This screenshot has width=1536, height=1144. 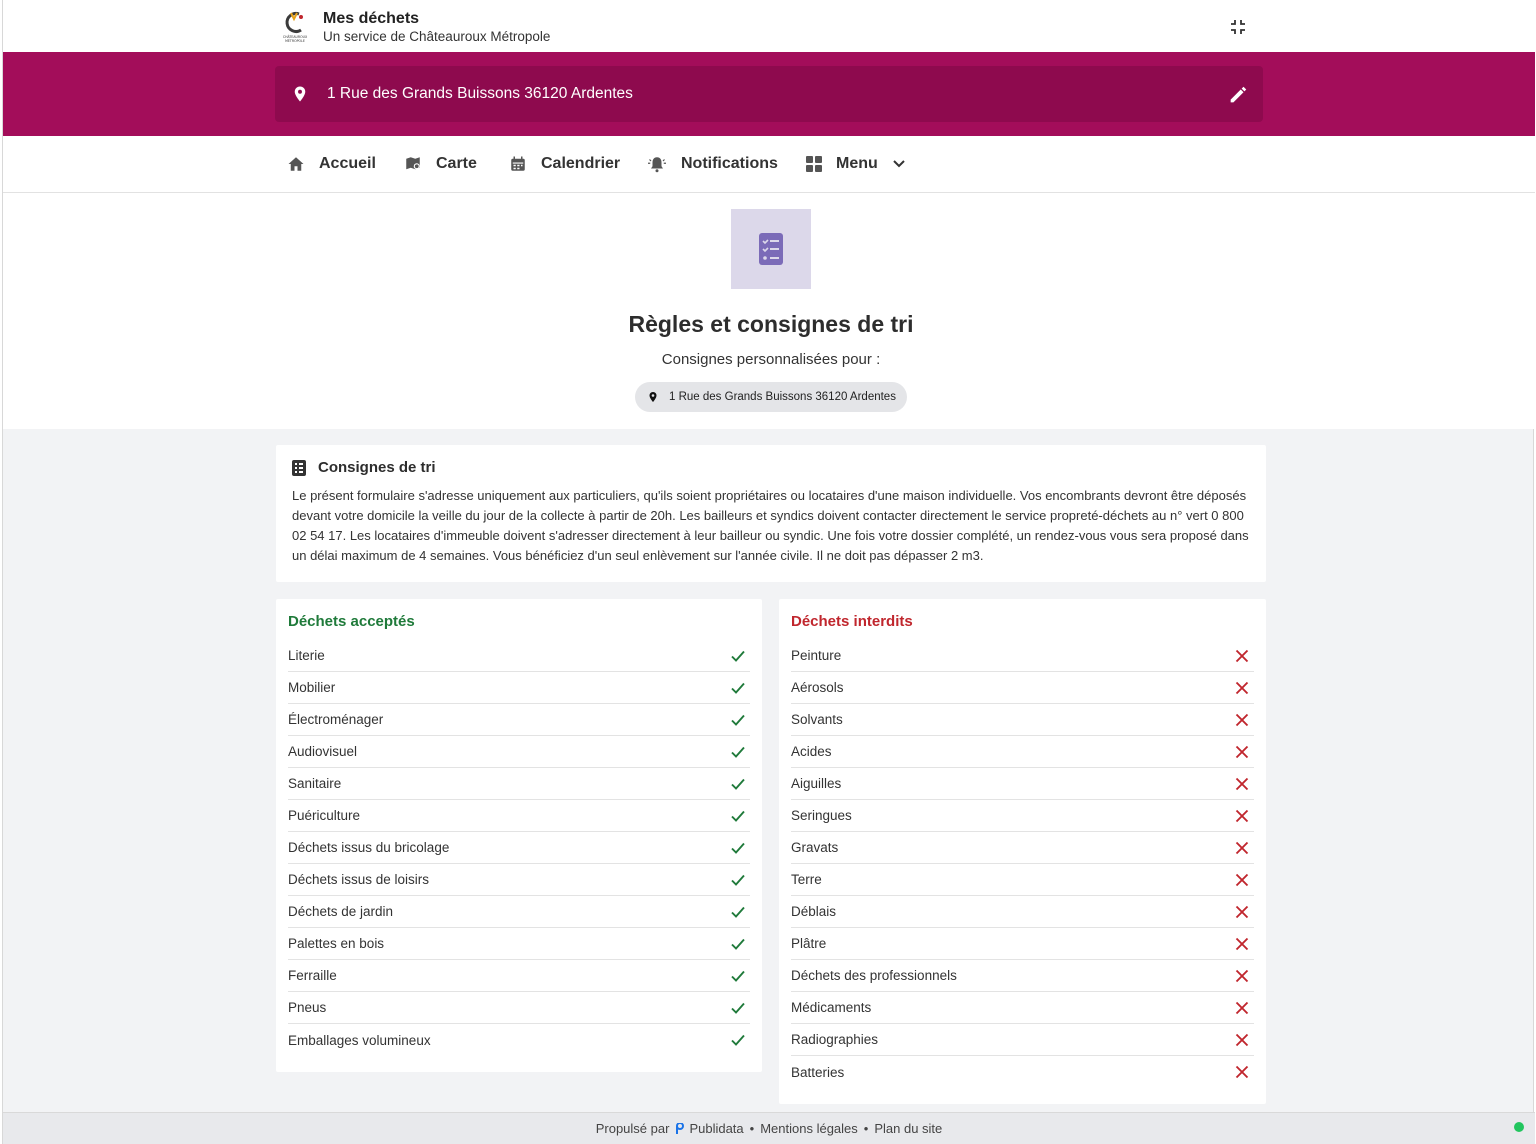 What do you see at coordinates (771, 249) in the screenshot?
I see `checklist-icon` at bounding box center [771, 249].